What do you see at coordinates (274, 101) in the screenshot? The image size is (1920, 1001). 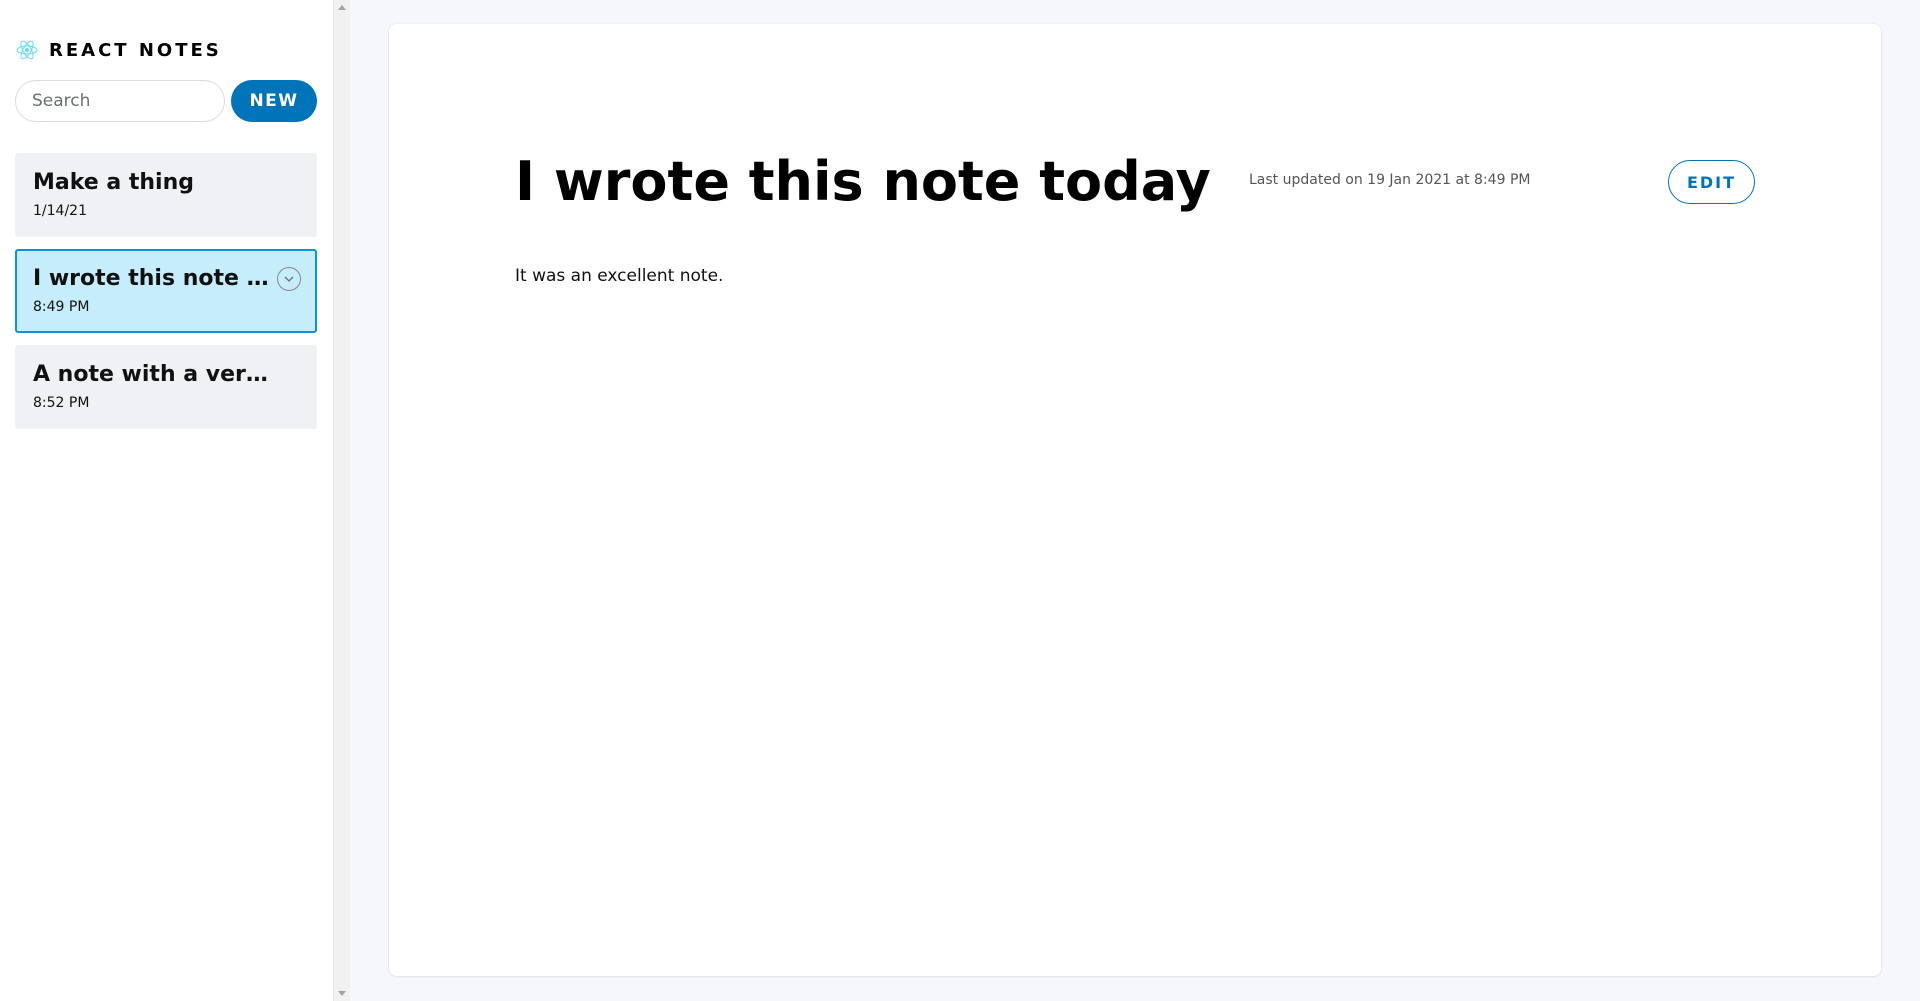 I see `new-note-button: NEW` at bounding box center [274, 101].